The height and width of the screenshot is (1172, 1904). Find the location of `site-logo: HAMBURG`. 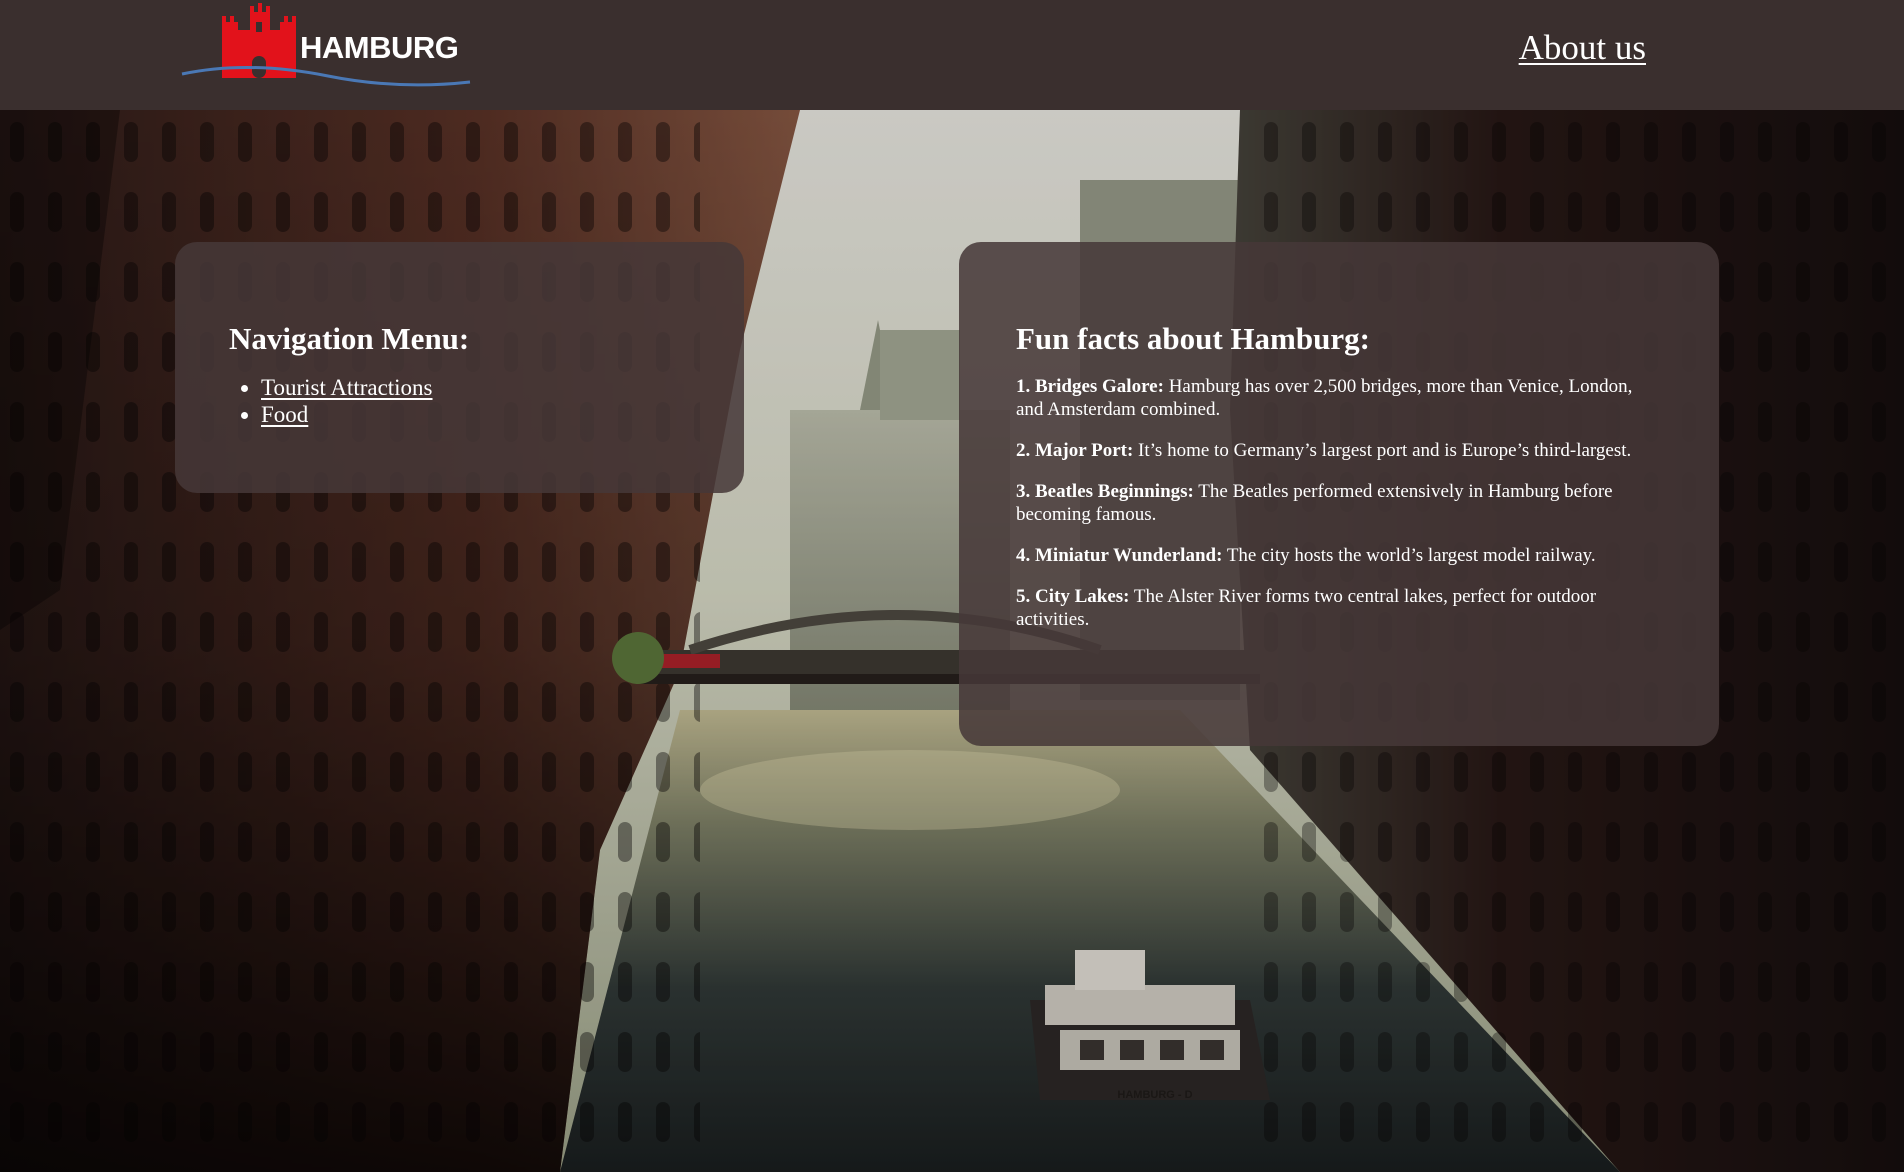

site-logo: HAMBURG is located at coordinates (325, 48).